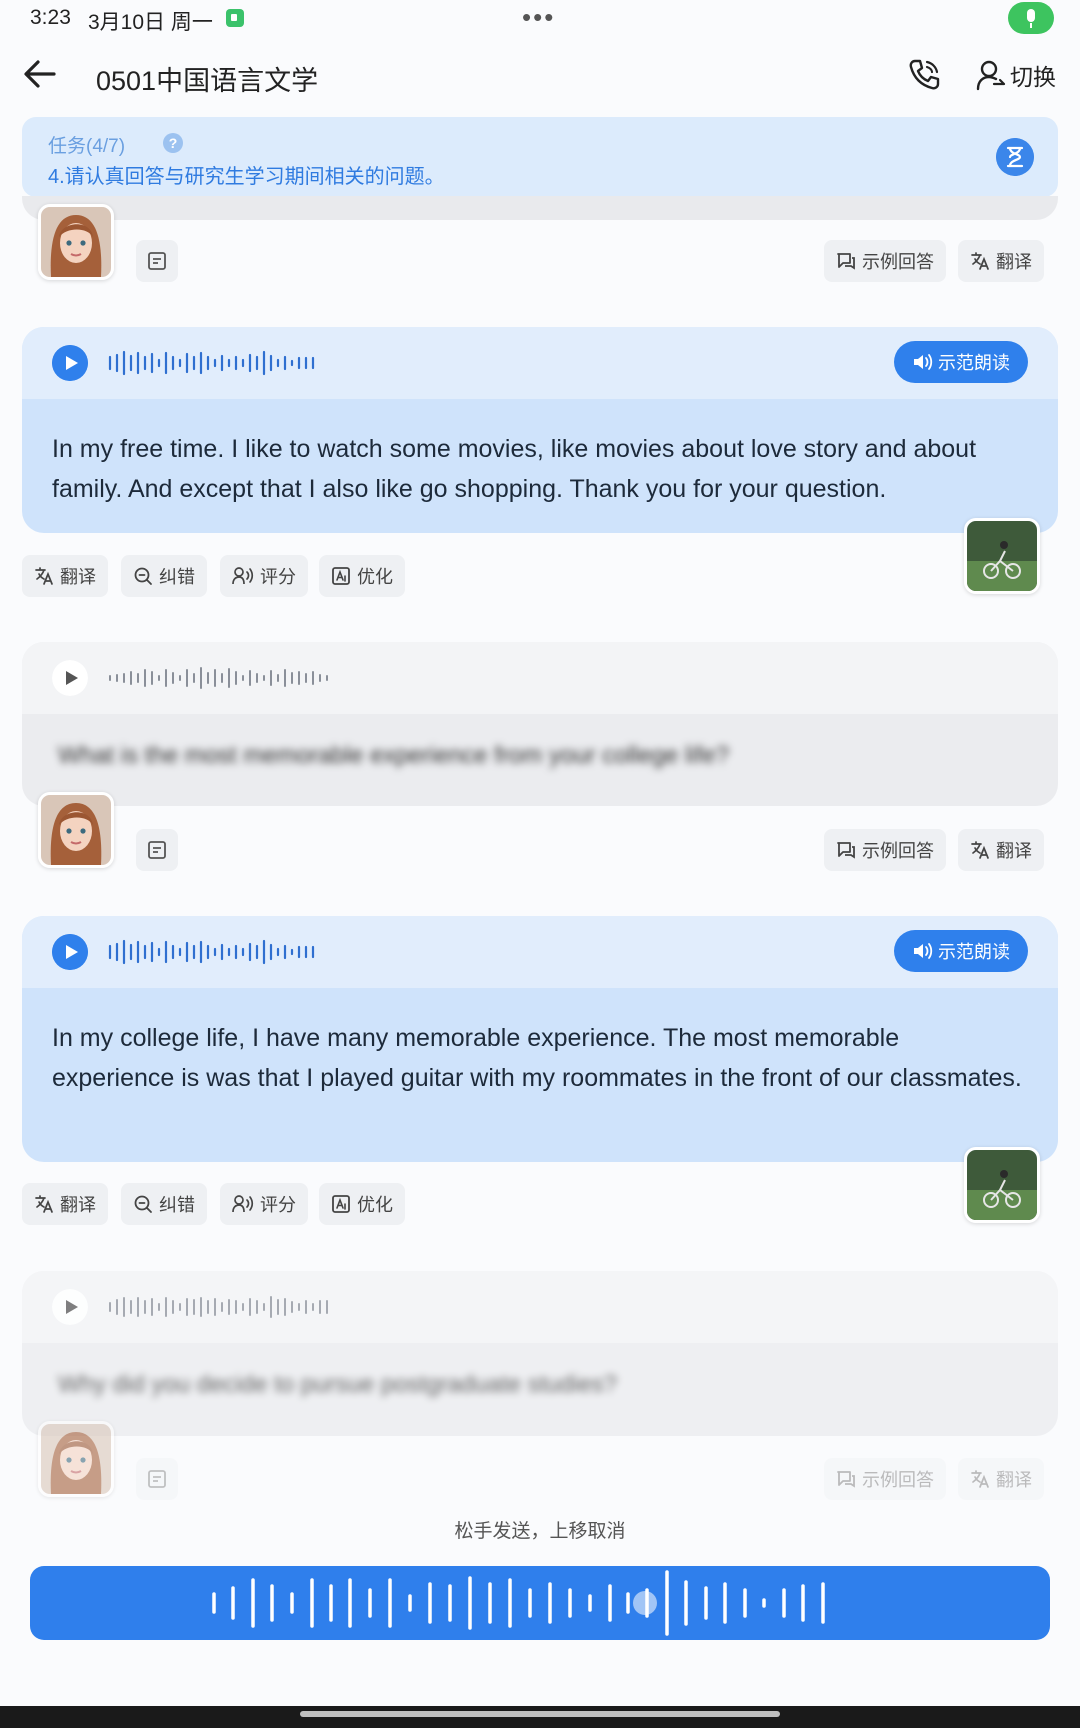 This screenshot has width=1080, height=1728. What do you see at coordinates (150, 22) in the screenshot?
I see `status-date: 3月10日 周一` at bounding box center [150, 22].